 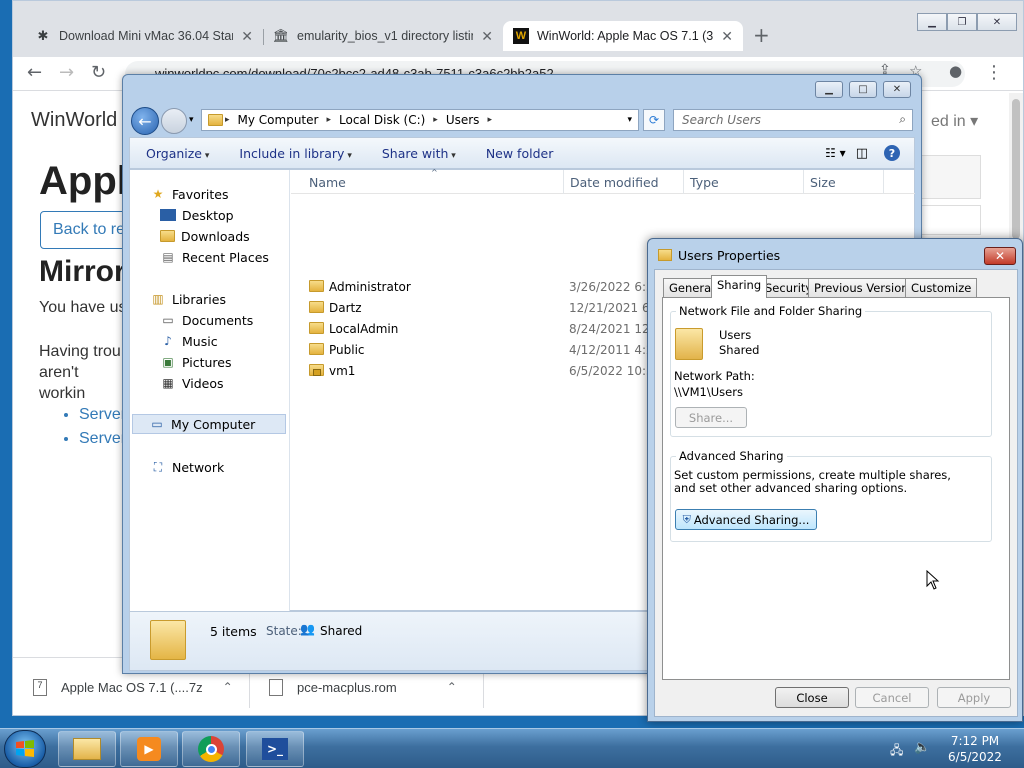 I want to click on scrollbar-thumb, so click(x=1016, y=169).